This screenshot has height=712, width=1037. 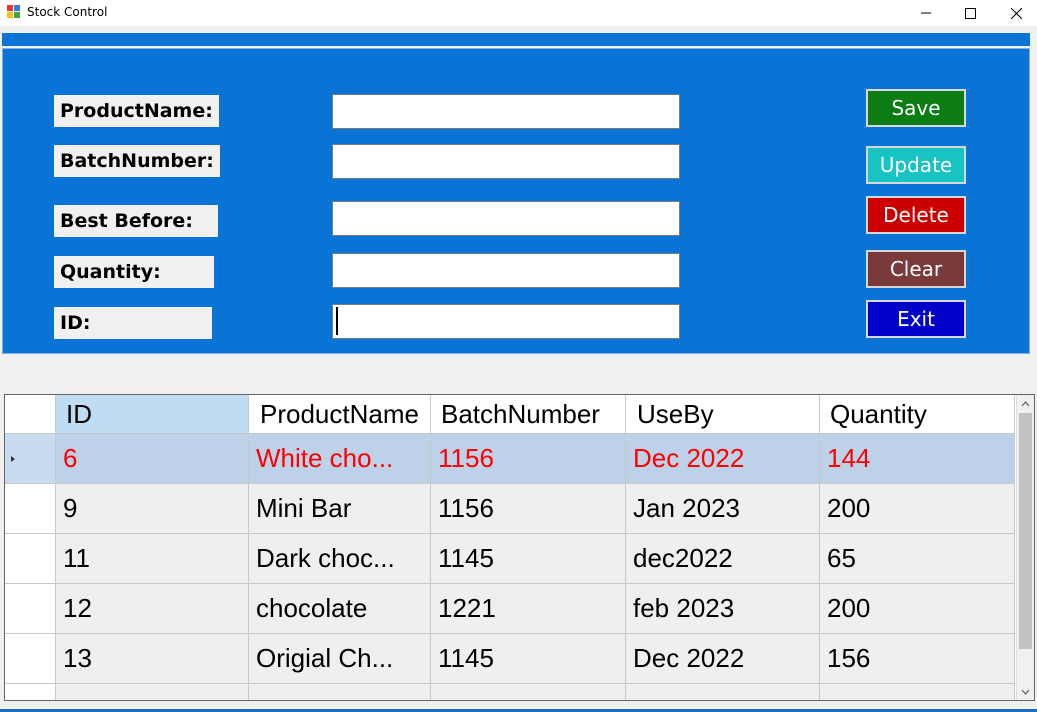 I want to click on product-name-label: ProductName:, so click(x=136, y=111).